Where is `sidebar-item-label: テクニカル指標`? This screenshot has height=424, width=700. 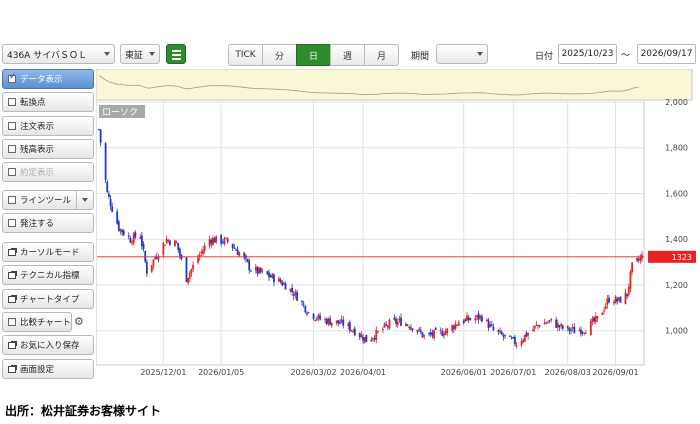 sidebar-item-label: テクニカル指標 is located at coordinates (50, 276).